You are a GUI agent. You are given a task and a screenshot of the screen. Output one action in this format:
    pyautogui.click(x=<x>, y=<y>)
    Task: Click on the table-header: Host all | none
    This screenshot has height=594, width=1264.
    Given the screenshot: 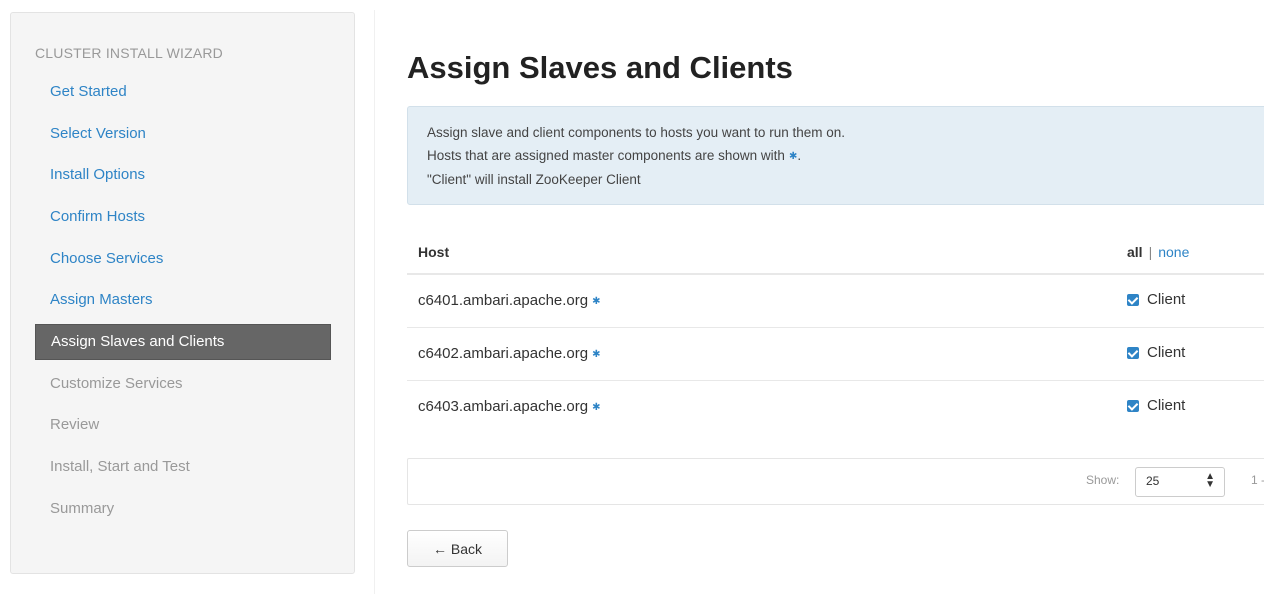 What is the action you would take?
    pyautogui.click(x=835, y=250)
    